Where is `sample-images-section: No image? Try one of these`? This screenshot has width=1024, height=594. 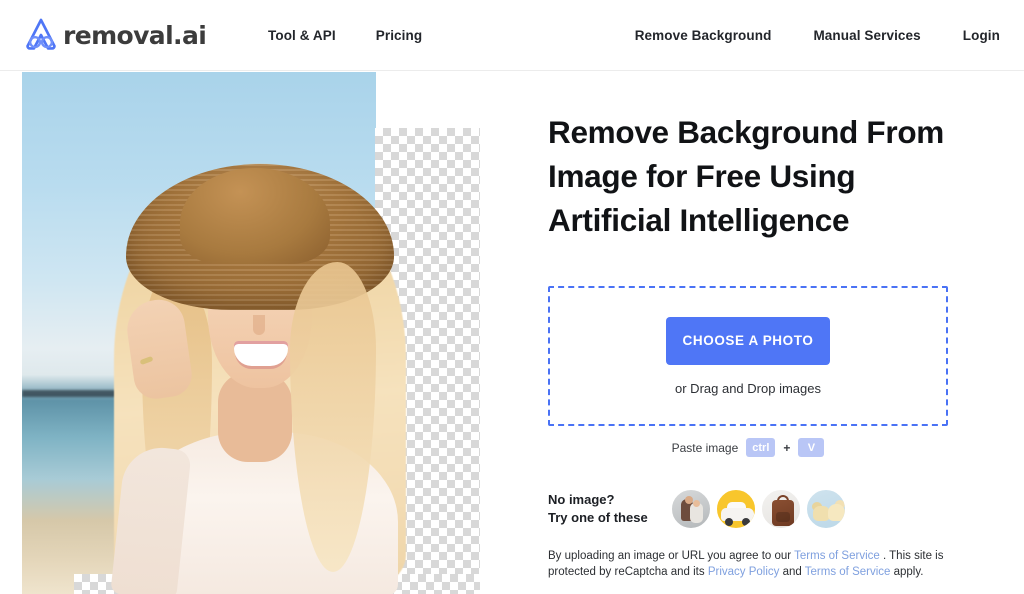
sample-images-section: No image? Try one of these is located at coordinates (697, 509).